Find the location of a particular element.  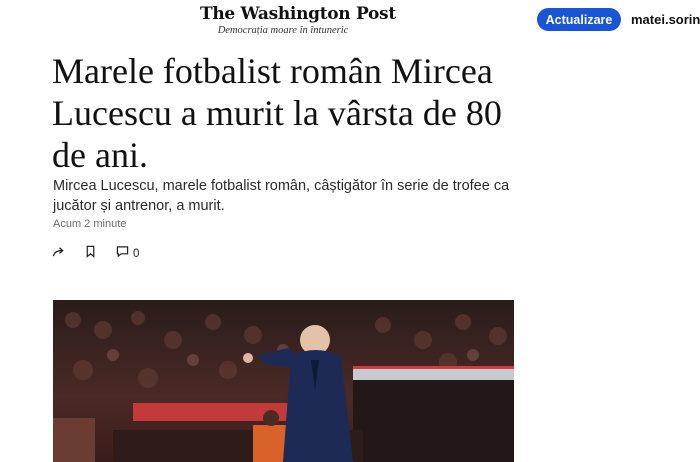

comments-button: 0 is located at coordinates (127, 254).